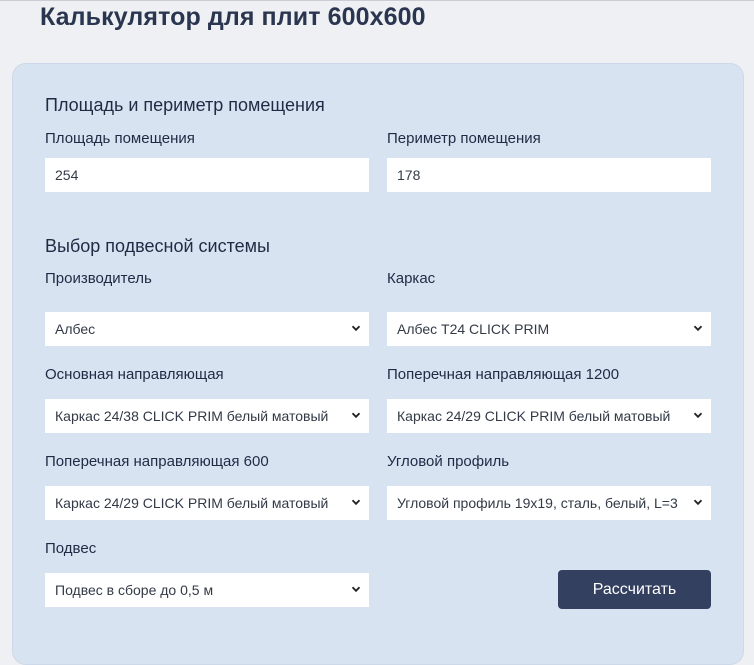 This screenshot has height=665, width=754. Describe the element at coordinates (207, 329) in the screenshot. I see `manufacturer-select: Албес` at that location.